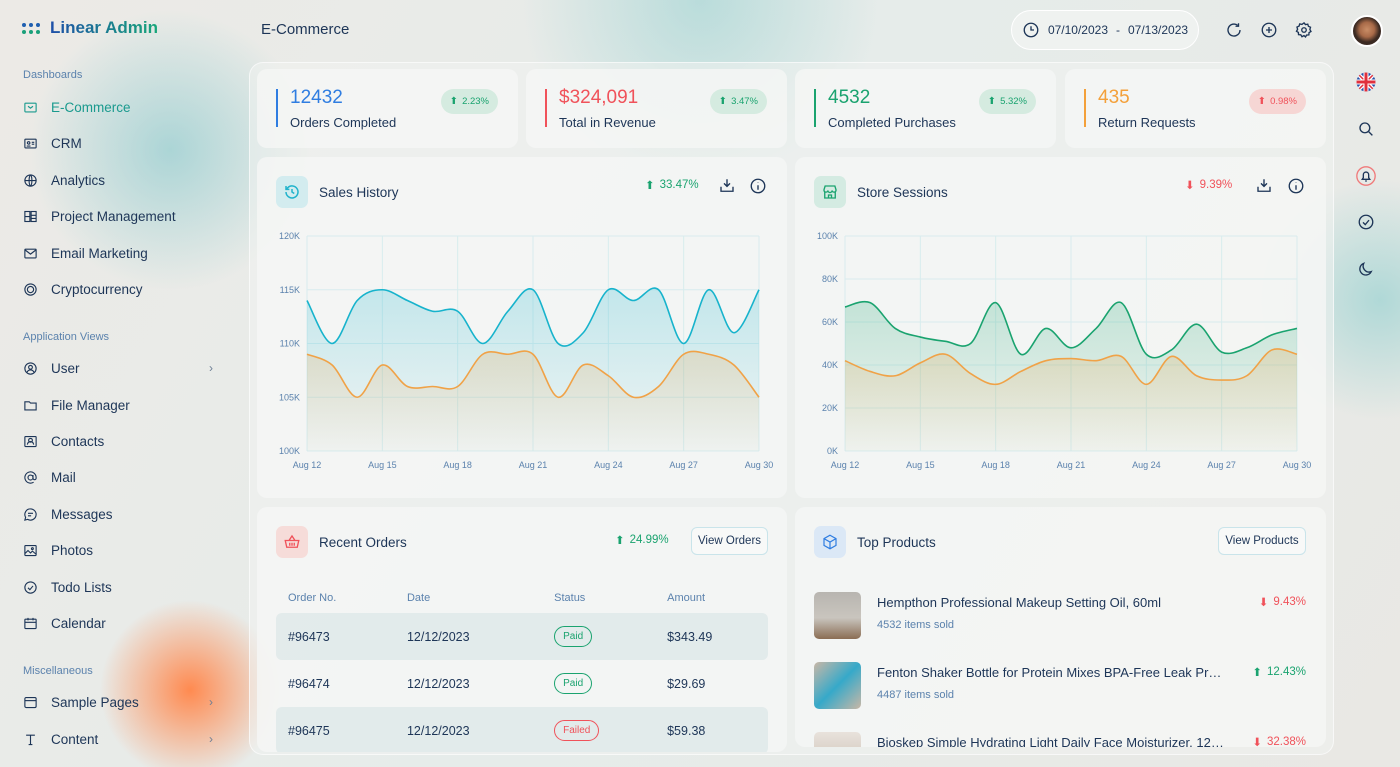 Image resolution: width=1400 pixels, height=767 pixels. I want to click on product-change: ⬇ 9.43%, so click(1282, 602).